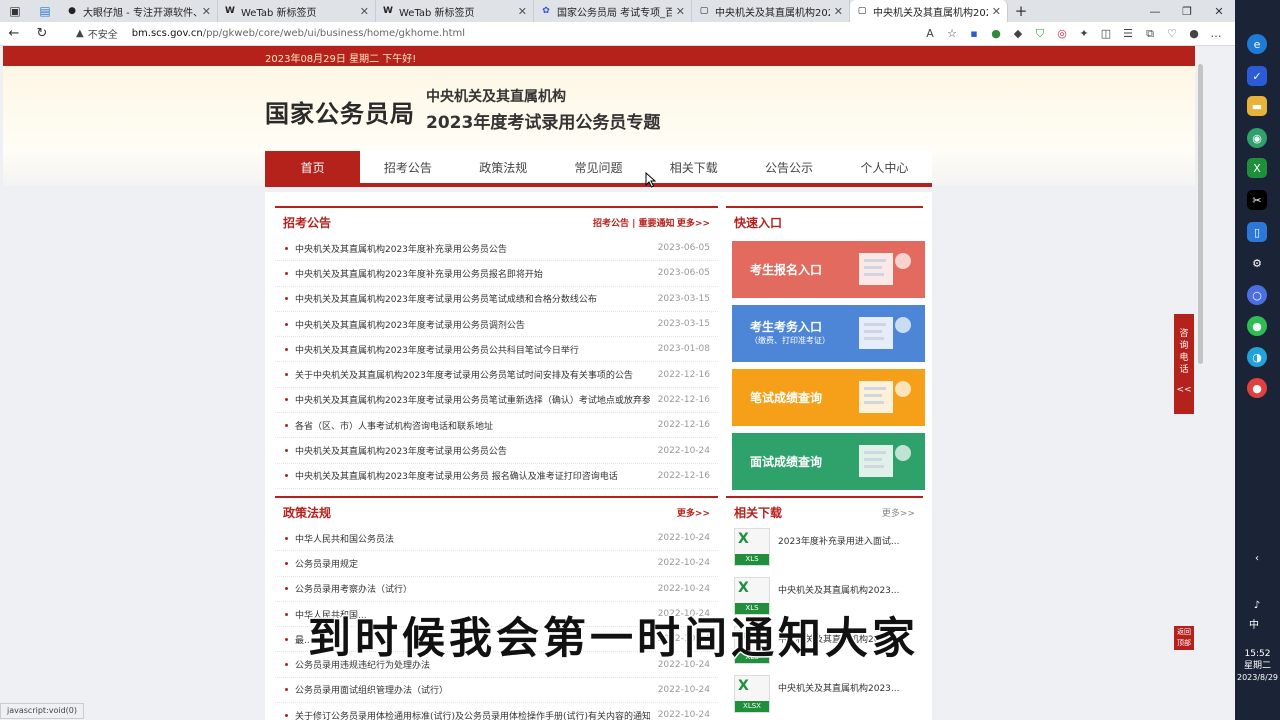 Image resolution: width=1280 pixels, height=720 pixels. I want to click on list-item: 中央机关及其直属机构2023年度补充录用公务员公告 2023-06-05, so click(496, 249).